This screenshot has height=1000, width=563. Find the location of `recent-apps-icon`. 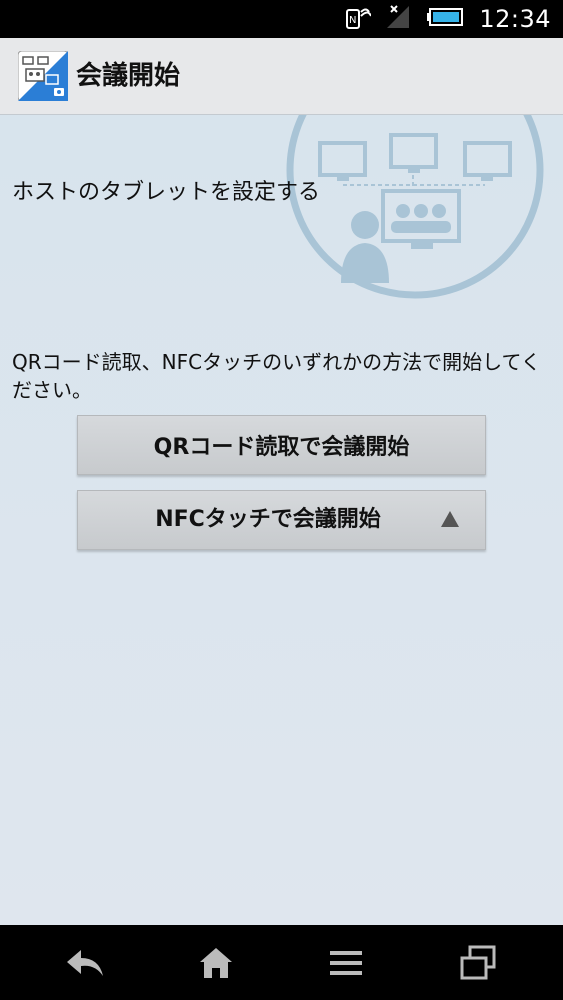

recent-apps-icon is located at coordinates (478, 962).